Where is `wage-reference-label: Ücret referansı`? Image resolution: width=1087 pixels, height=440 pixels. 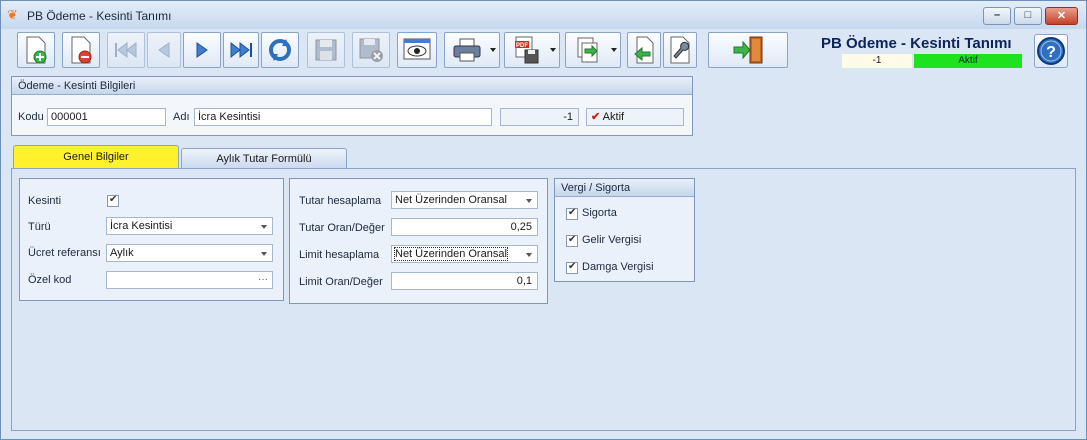 wage-reference-label: Ücret referansı is located at coordinates (64, 253).